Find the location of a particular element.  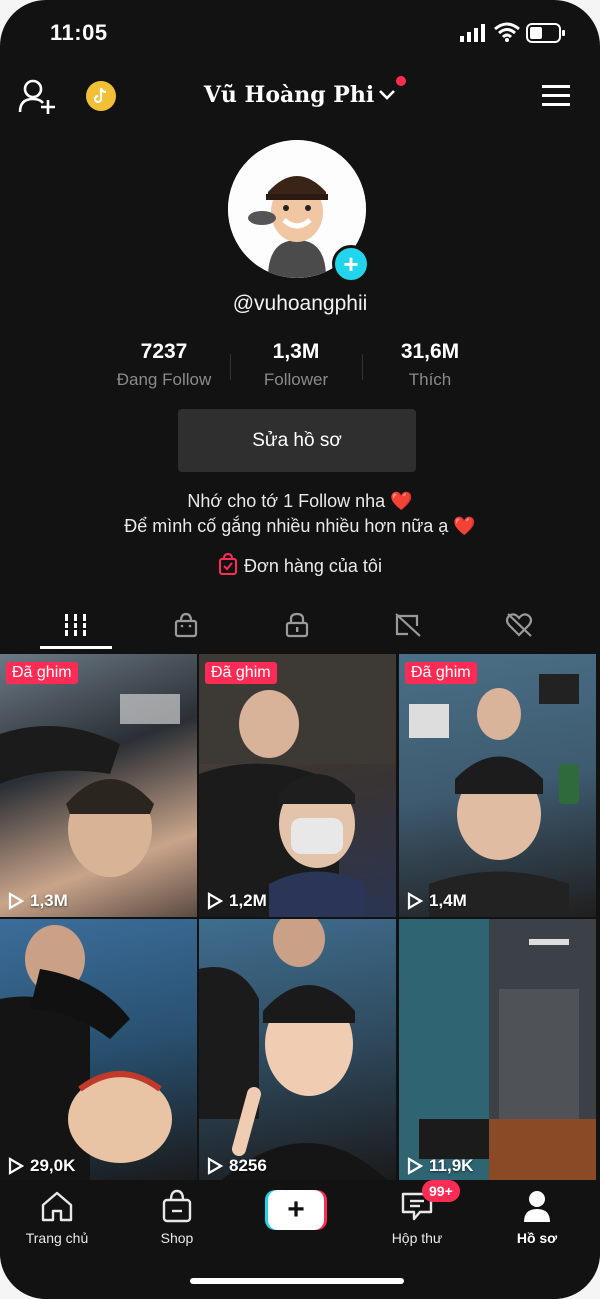

stat-label: Thích is located at coordinates (430, 379).